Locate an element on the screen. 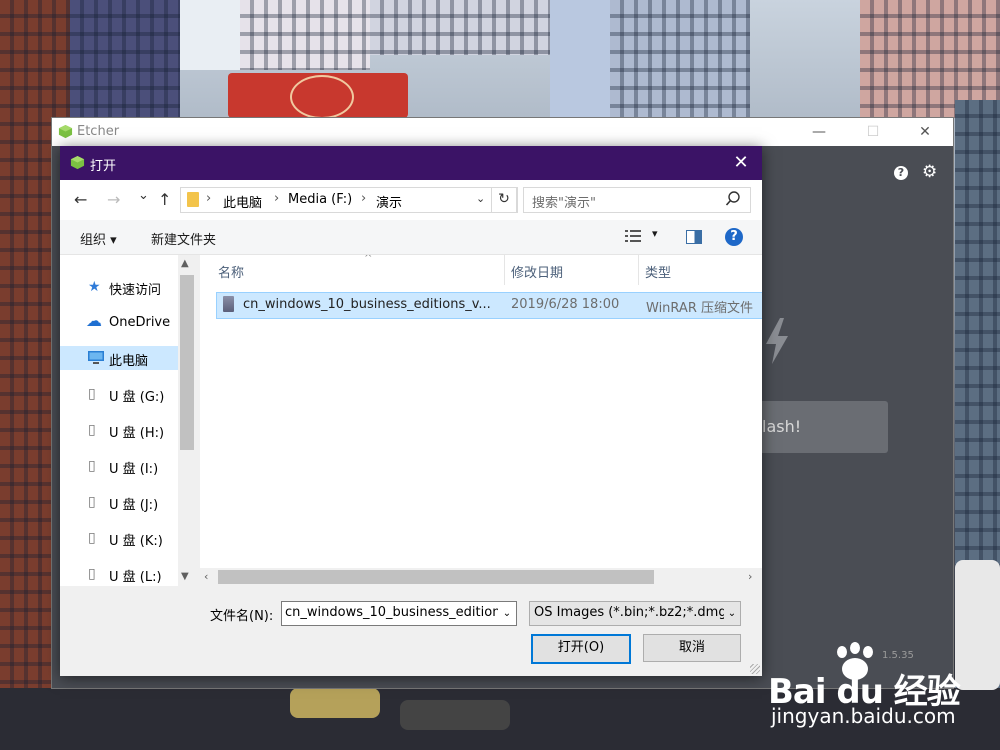 The image size is (1000, 750). column-header-name: 名称 ^ is located at coordinates (358, 270).